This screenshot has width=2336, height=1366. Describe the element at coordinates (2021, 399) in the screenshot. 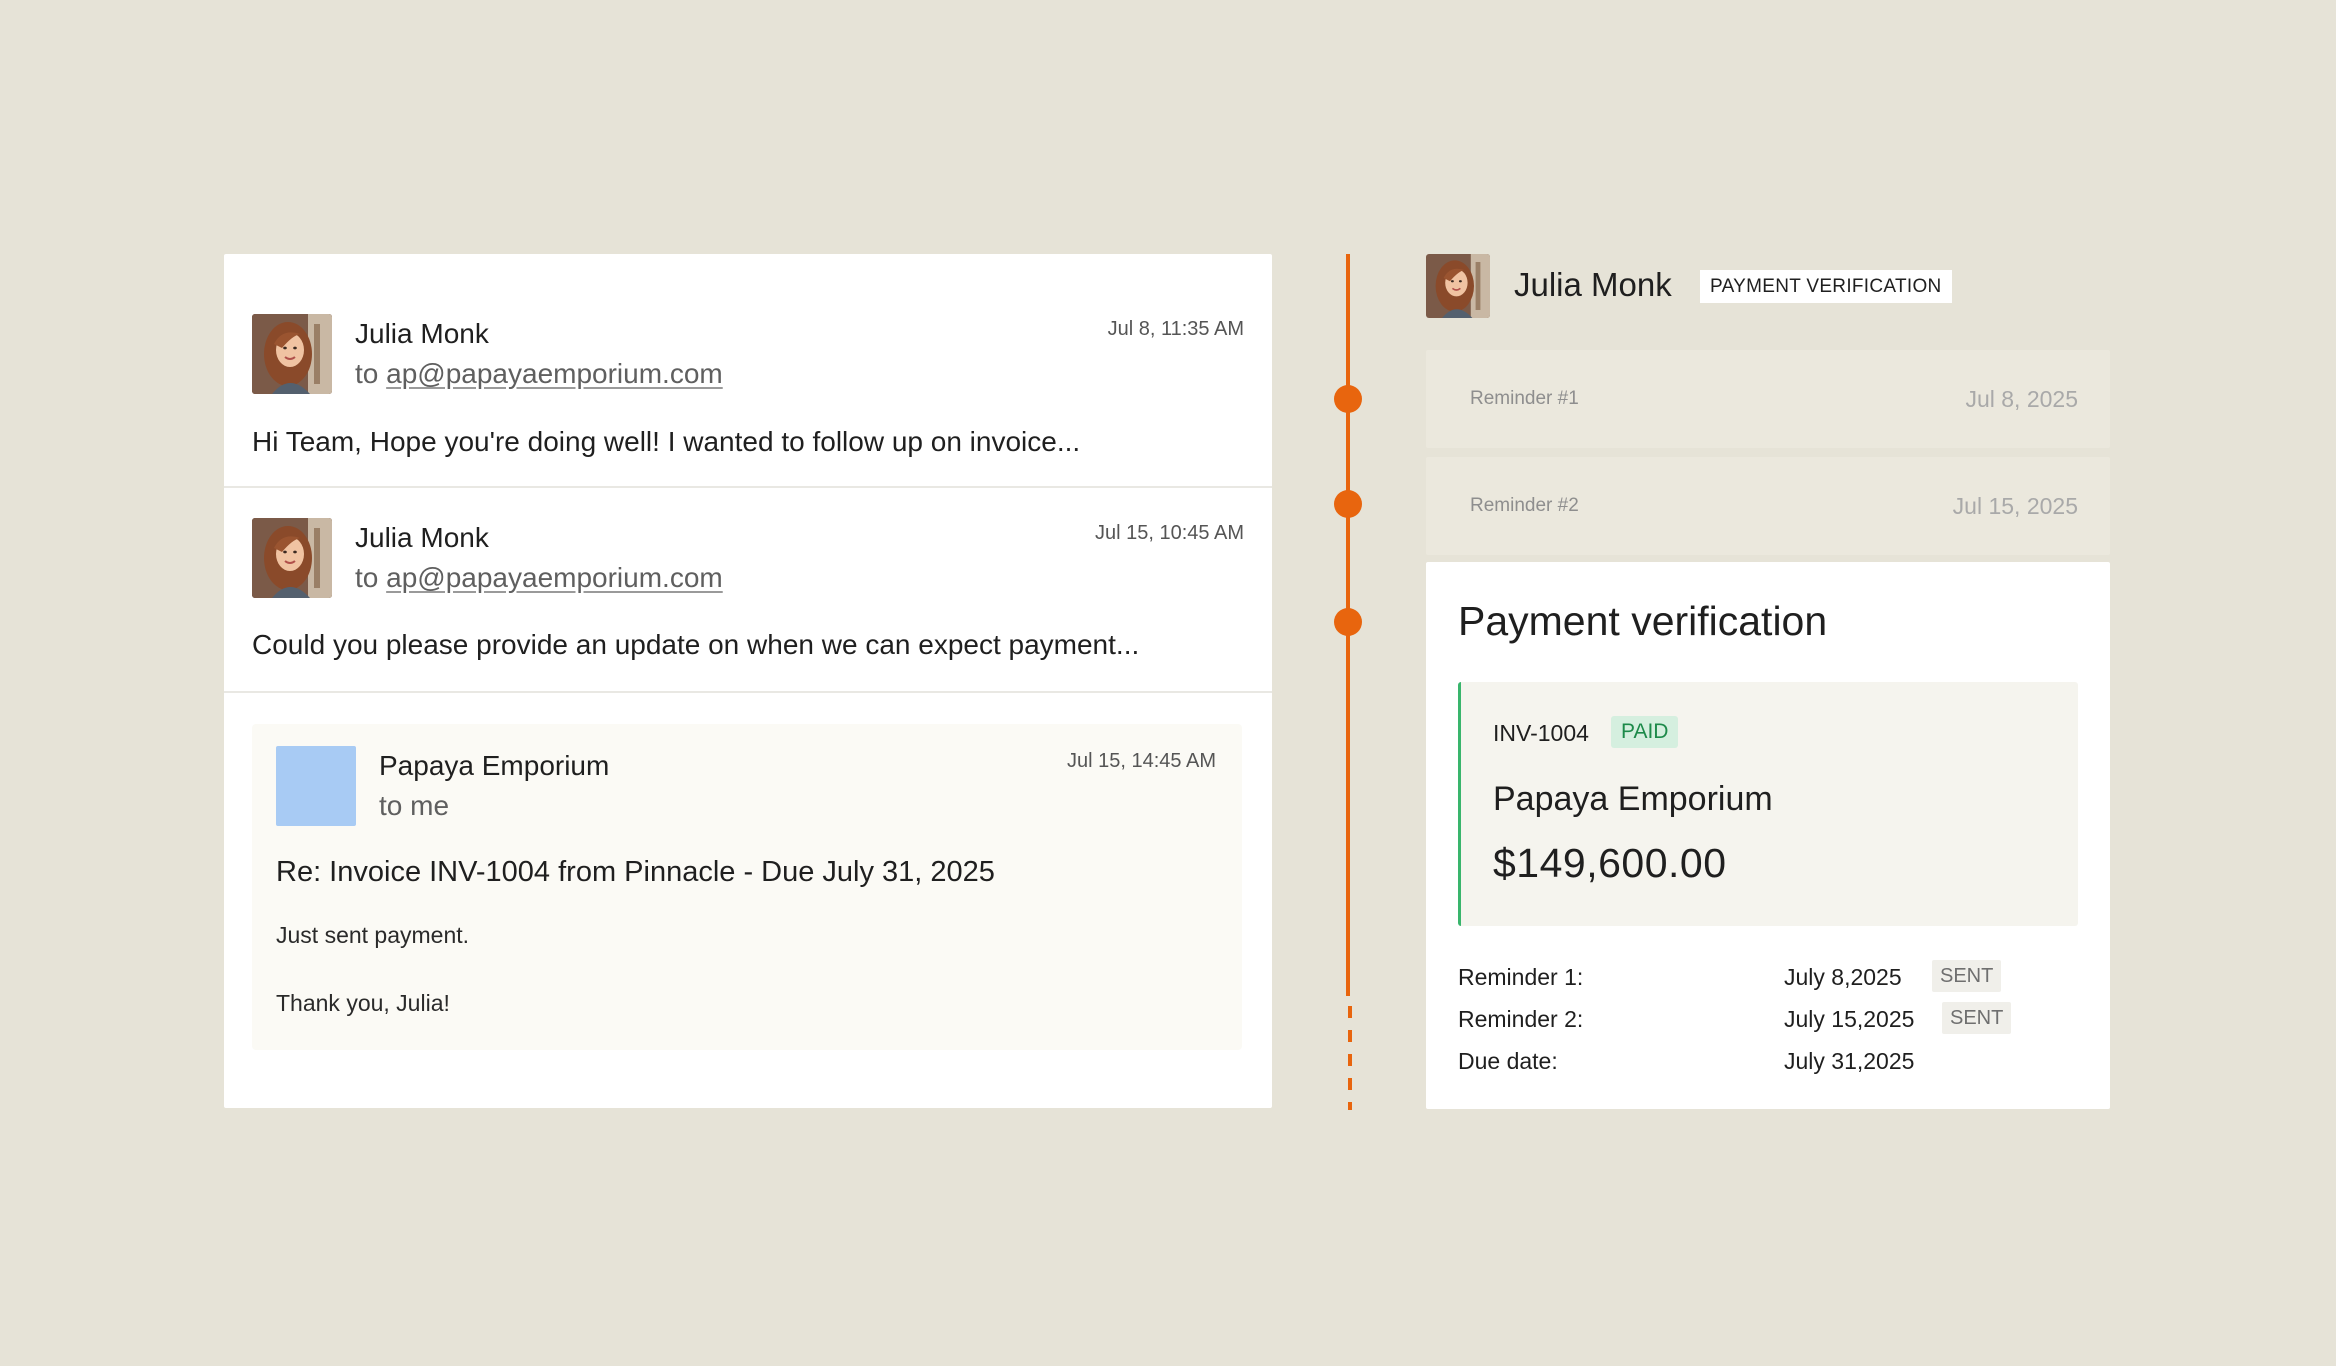

I see `reminder-date: Jul 8, 2025` at that location.